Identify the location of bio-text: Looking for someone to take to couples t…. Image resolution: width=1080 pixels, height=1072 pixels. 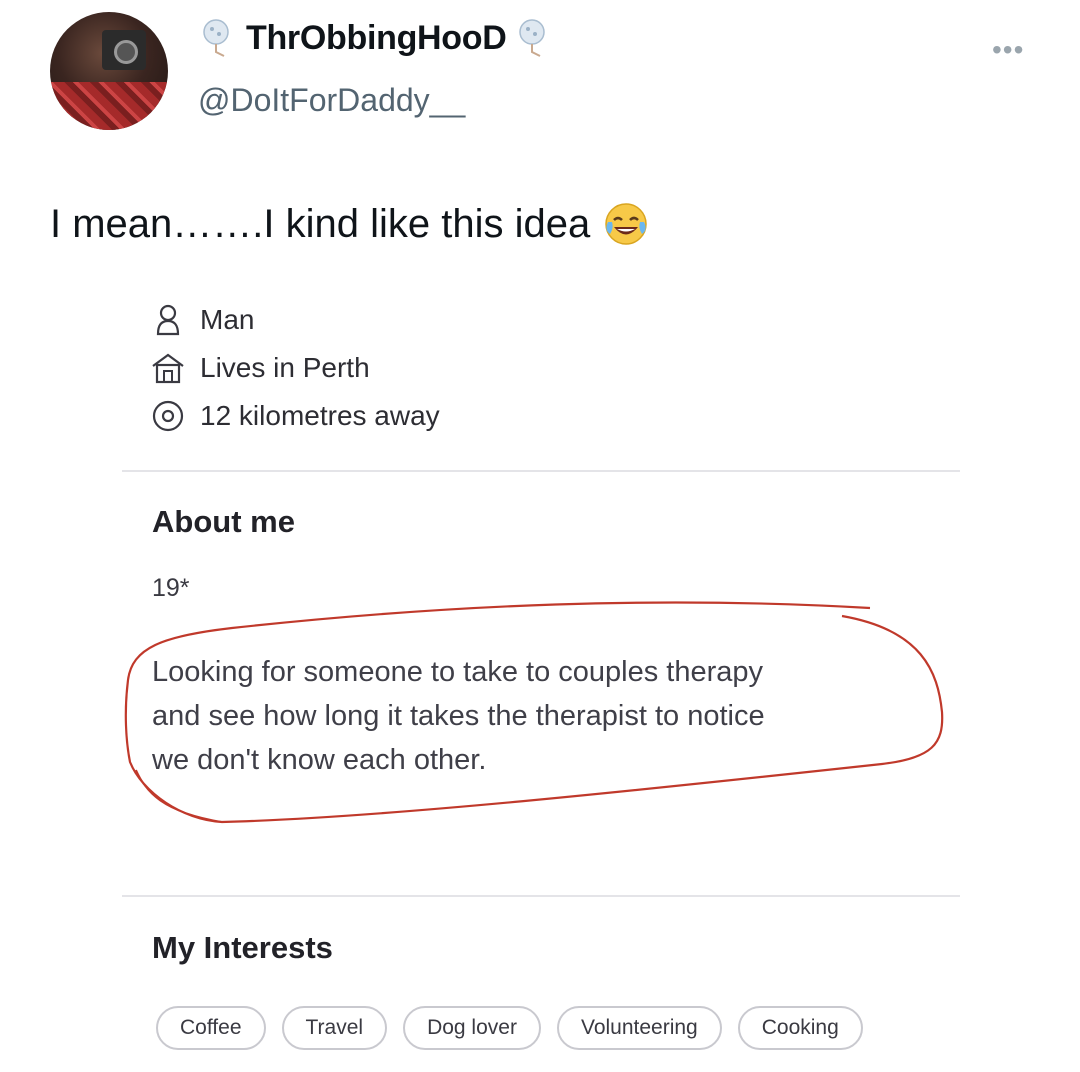
(542, 716).